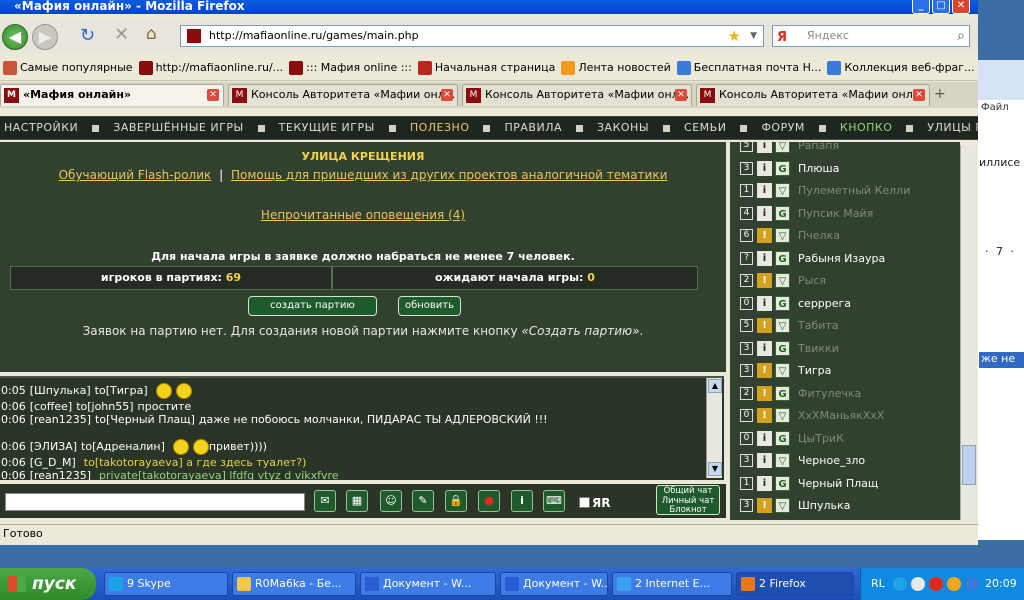 The width and height of the screenshot is (1024, 600). Describe the element at coordinates (838, 483) in the screenshot. I see `player-name: Черный Плащ` at that location.